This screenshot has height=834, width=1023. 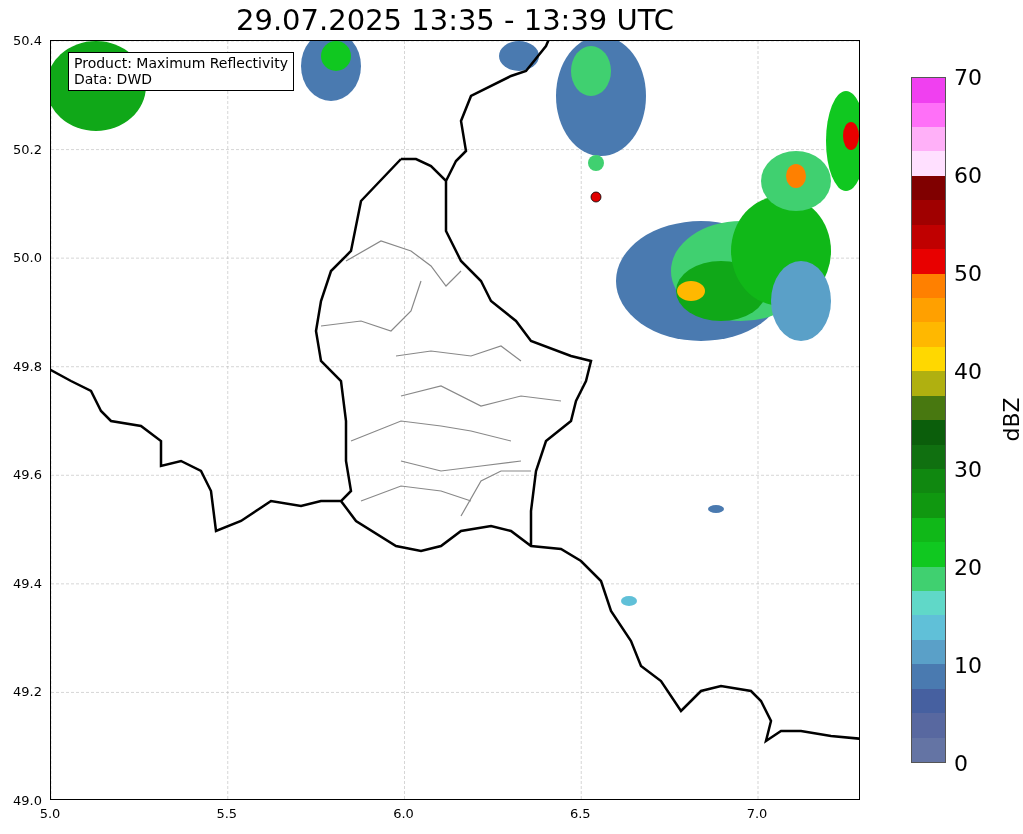 What do you see at coordinates (968, 77) in the screenshot?
I see `colorbar-tick-label: 70` at bounding box center [968, 77].